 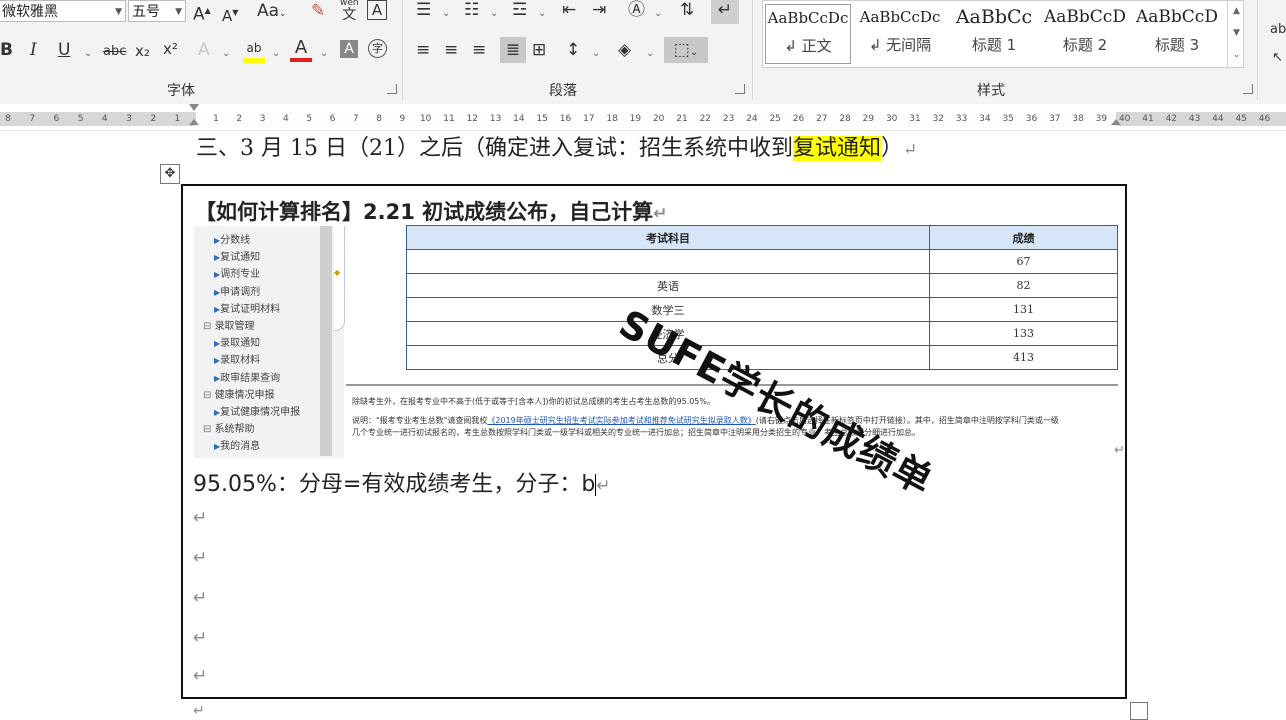 I want to click on sidebar-item: ▶分数线, so click(x=232, y=238).